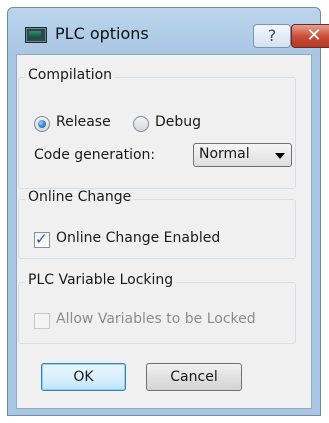 The height and width of the screenshot is (423, 329). Describe the element at coordinates (95, 155) in the screenshot. I see `code-generation-label: Code generation:` at that location.